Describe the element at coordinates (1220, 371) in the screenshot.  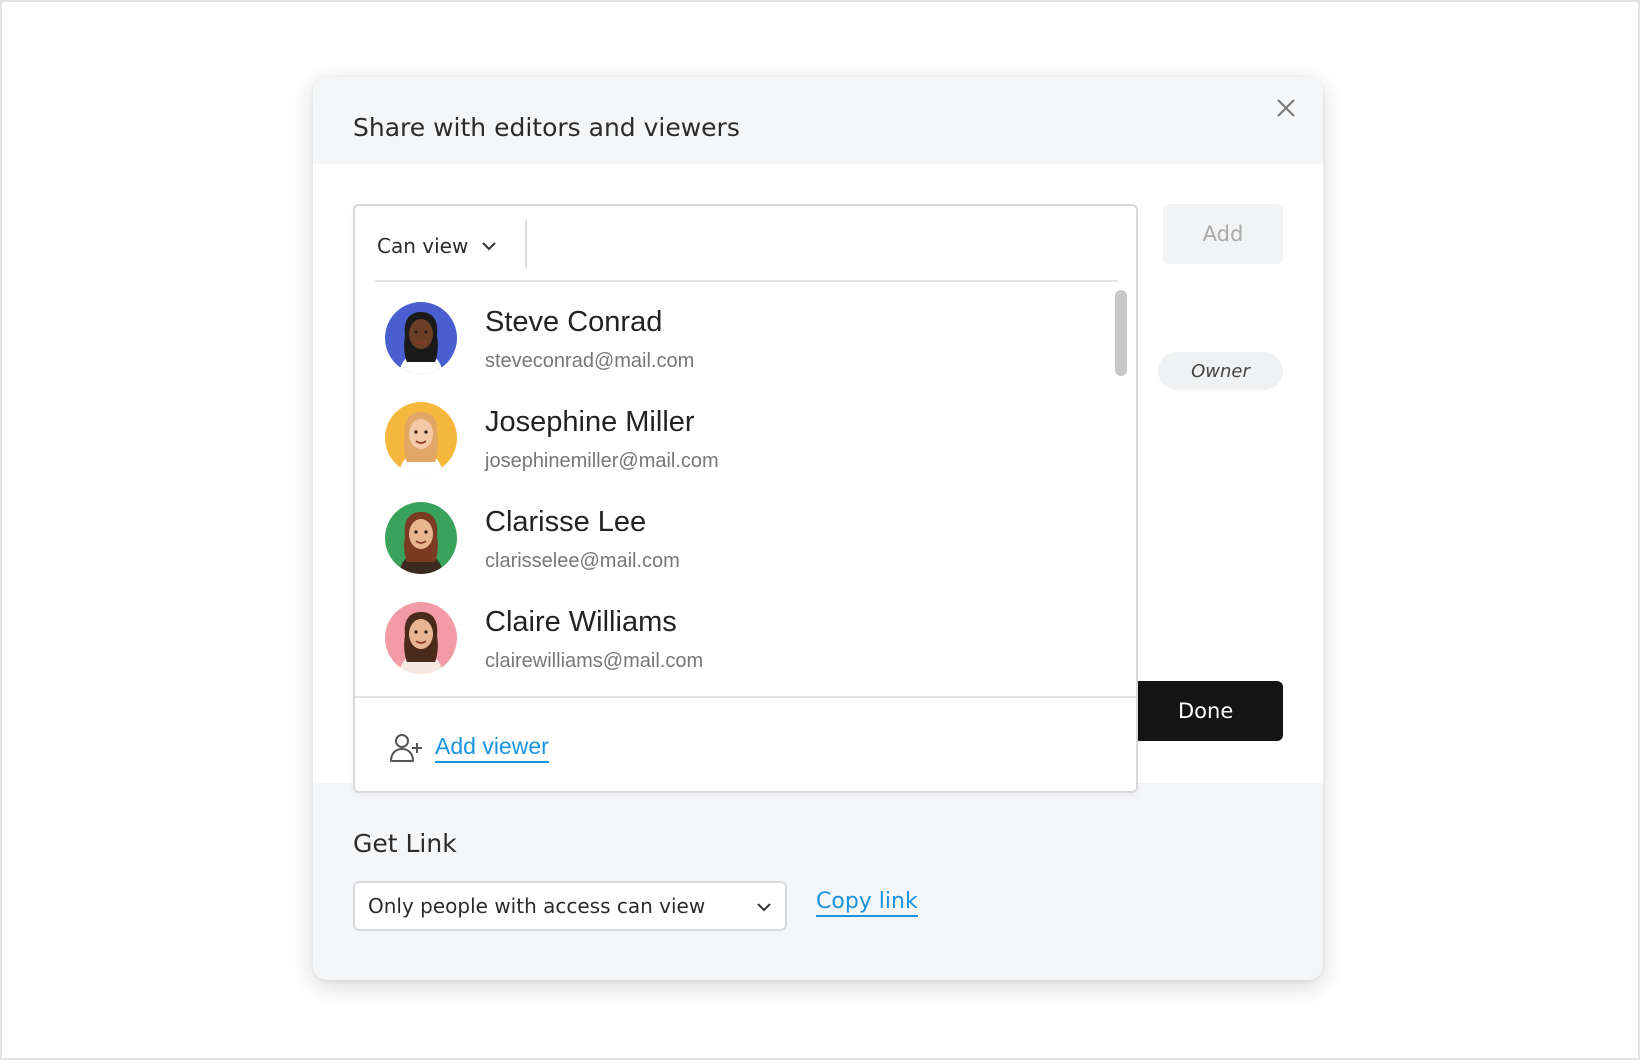
I see `owner-badge: Owner` at that location.